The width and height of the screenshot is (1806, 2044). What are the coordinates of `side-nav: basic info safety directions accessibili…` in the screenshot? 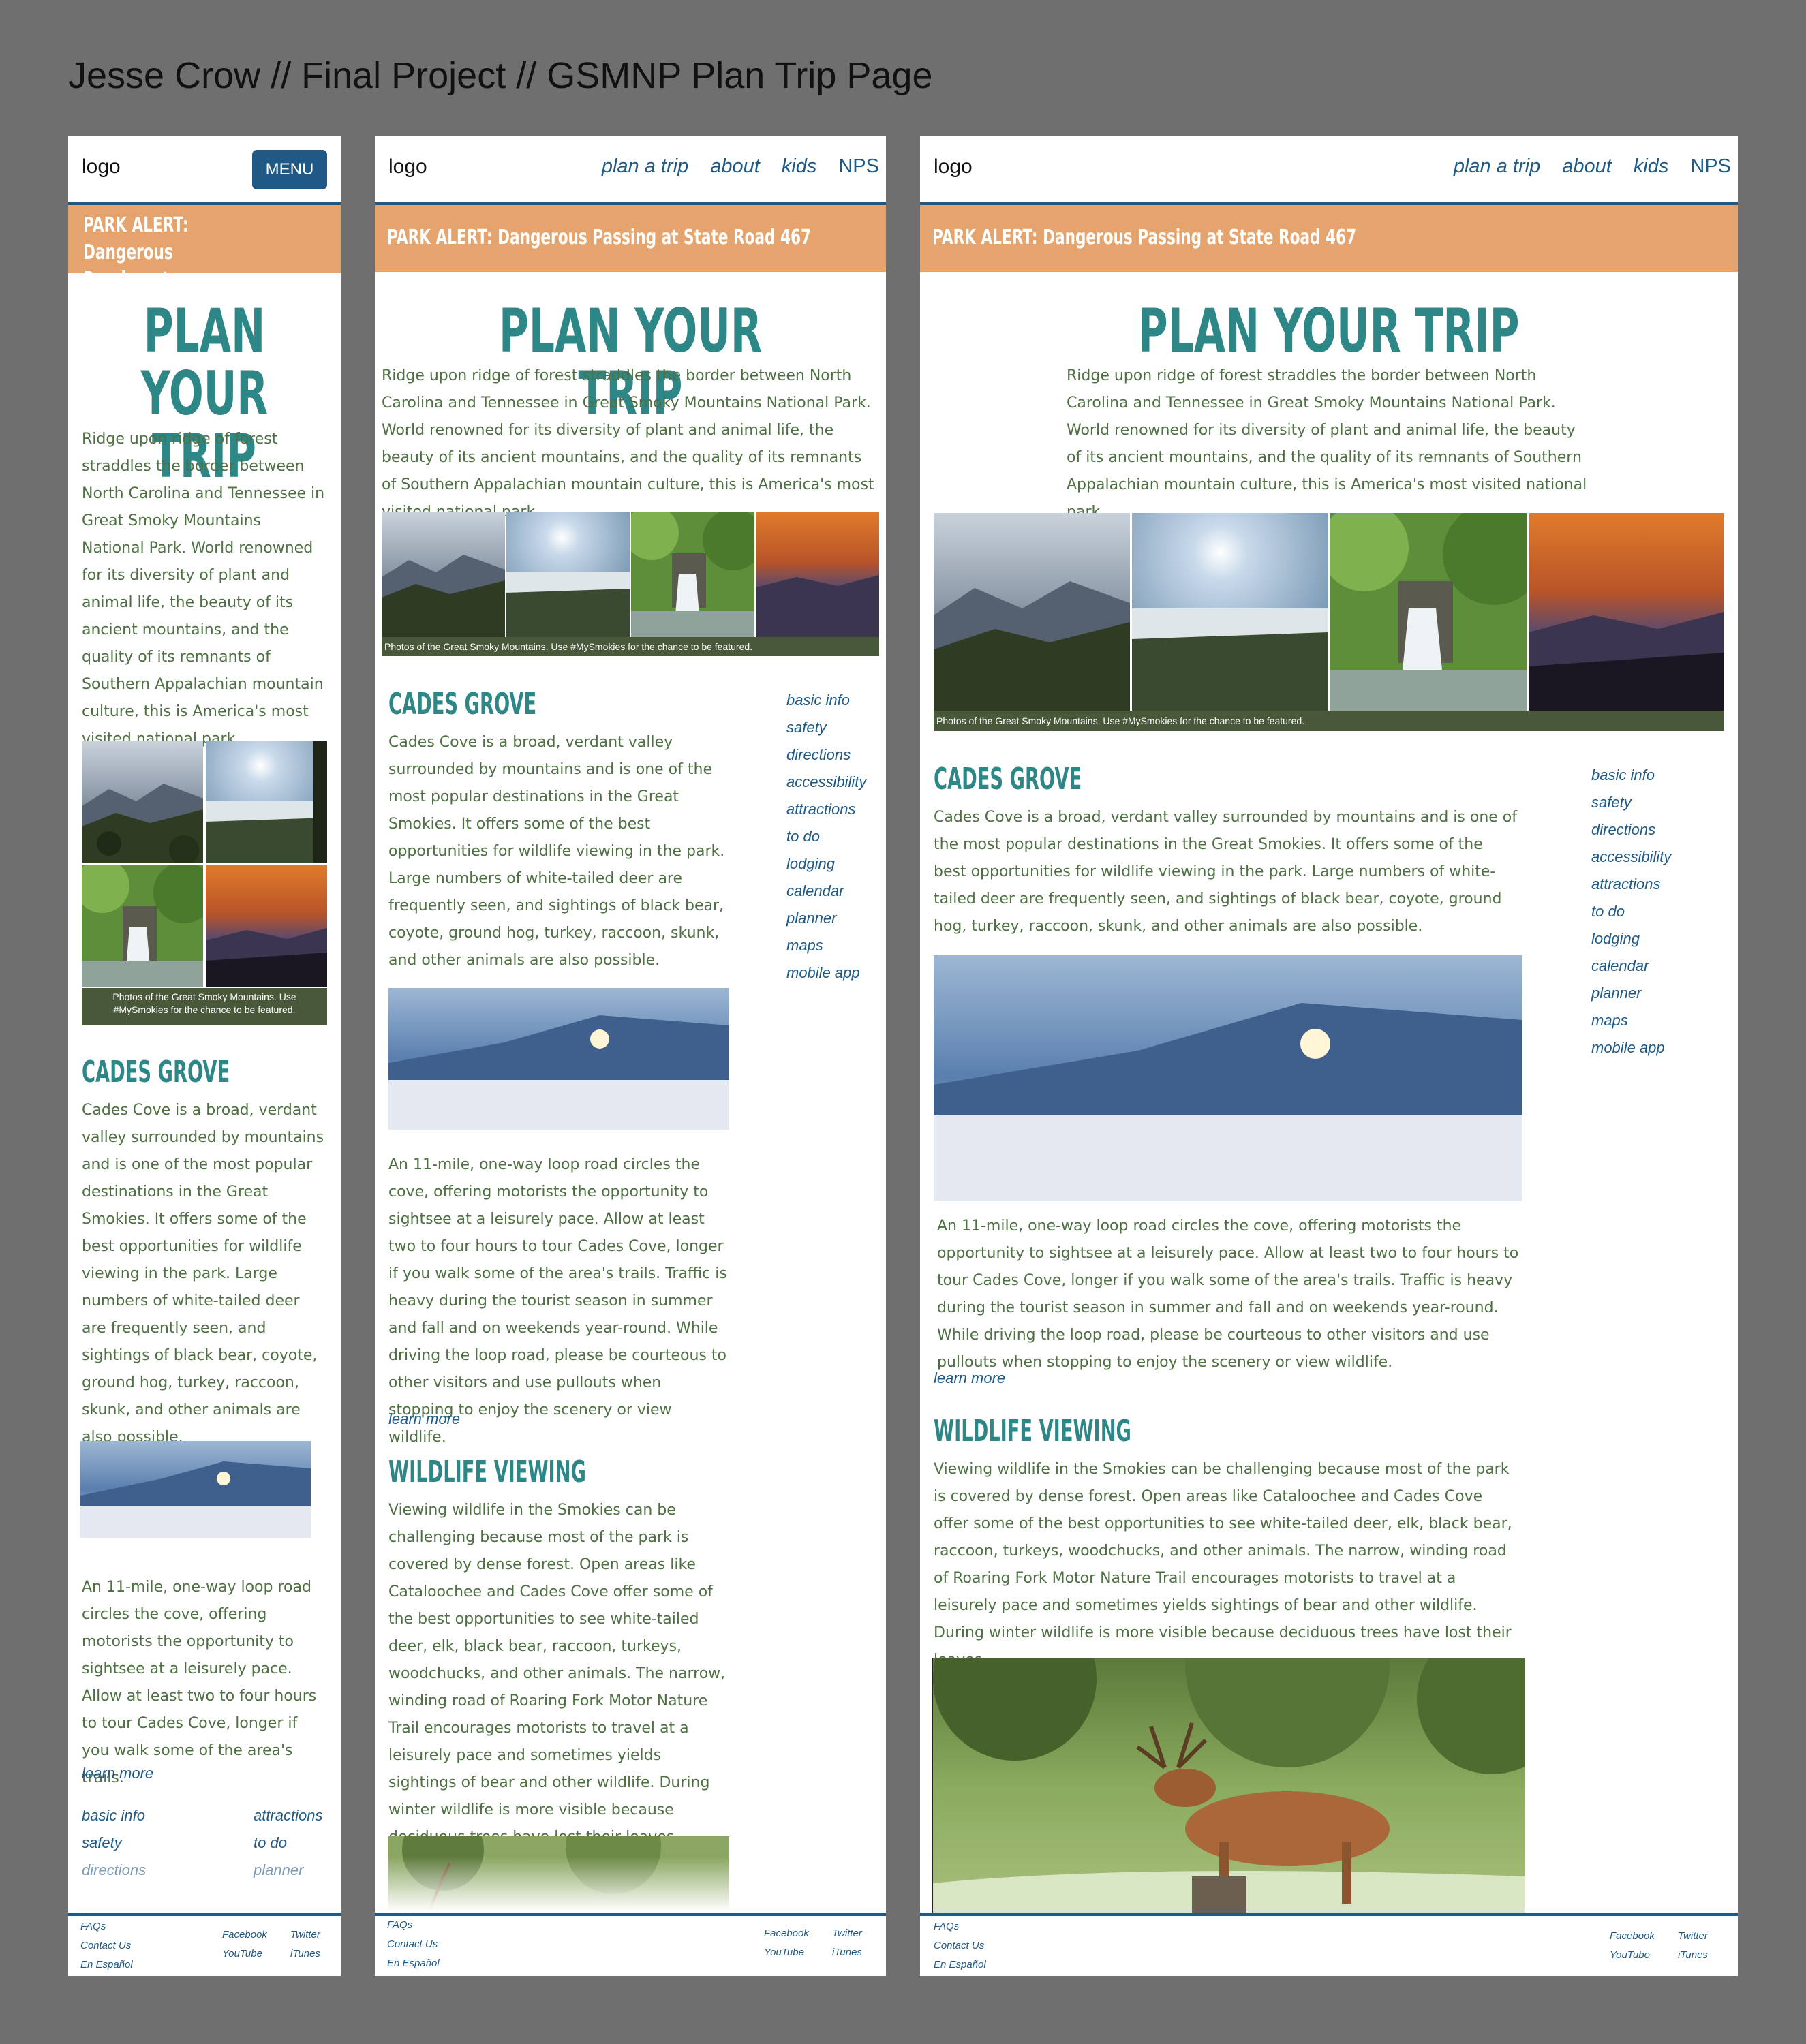 It's located at (826, 837).